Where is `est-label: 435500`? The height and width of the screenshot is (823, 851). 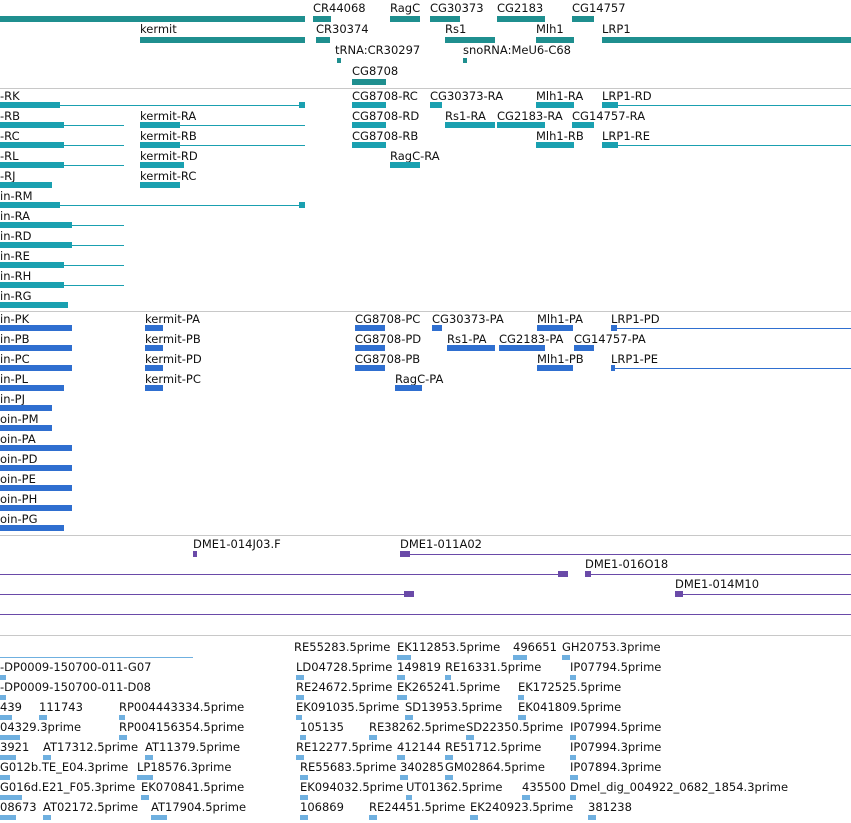 est-label: 435500 is located at coordinates (544, 787).